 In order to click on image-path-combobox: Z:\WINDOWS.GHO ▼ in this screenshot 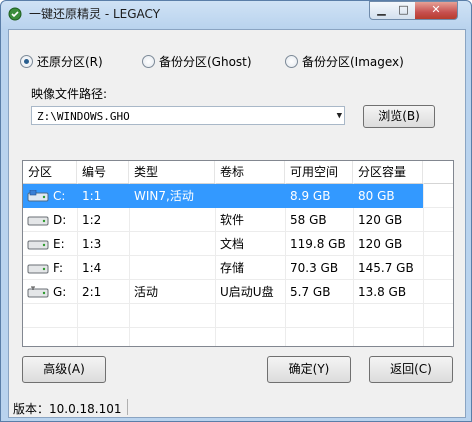, I will do `click(188, 115)`.